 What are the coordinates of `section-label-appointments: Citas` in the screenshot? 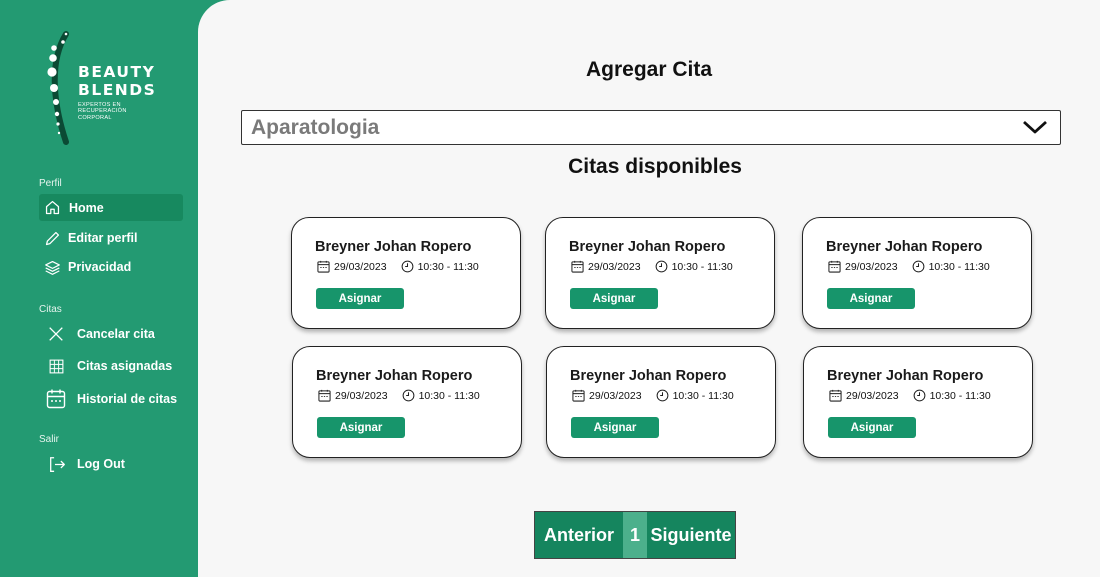 It's located at (50, 309).